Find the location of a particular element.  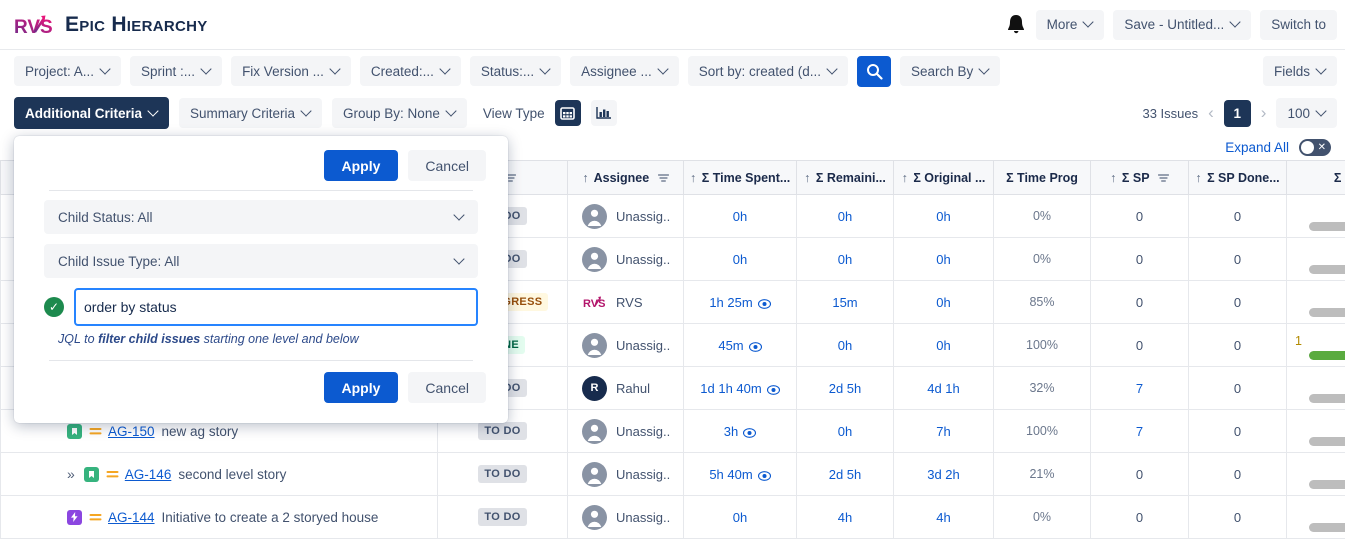

cell-story-points-done: 0 is located at coordinates (1237, 259).